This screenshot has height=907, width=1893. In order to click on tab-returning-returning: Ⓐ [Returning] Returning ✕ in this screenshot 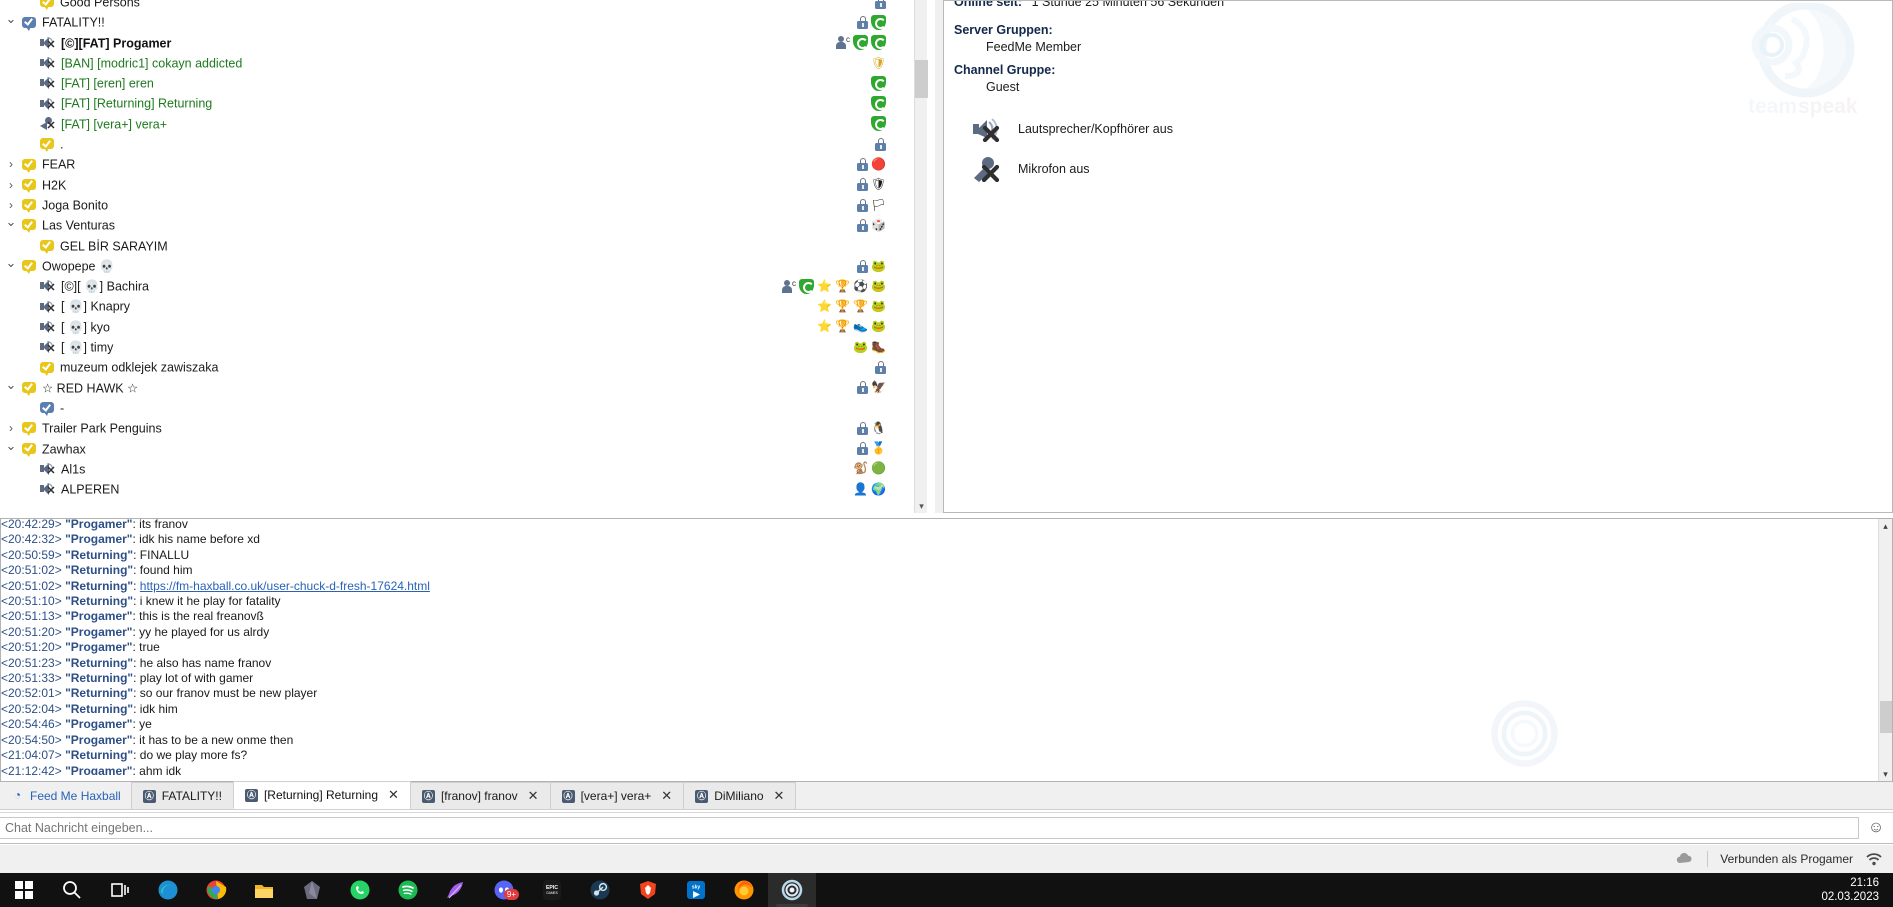, I will do `click(321, 795)`.